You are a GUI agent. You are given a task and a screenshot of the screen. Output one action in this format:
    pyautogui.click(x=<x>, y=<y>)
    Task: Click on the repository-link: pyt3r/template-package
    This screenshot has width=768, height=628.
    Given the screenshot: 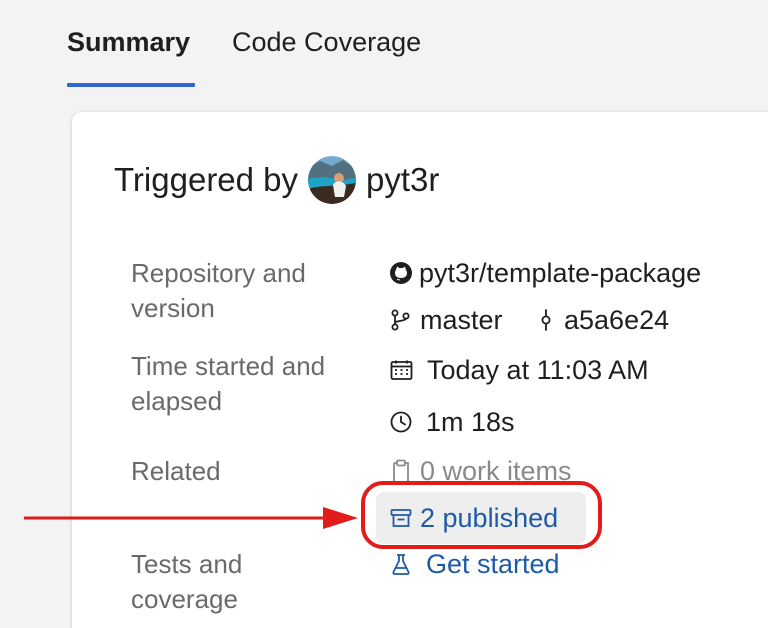 What is the action you would take?
    pyautogui.click(x=545, y=273)
    